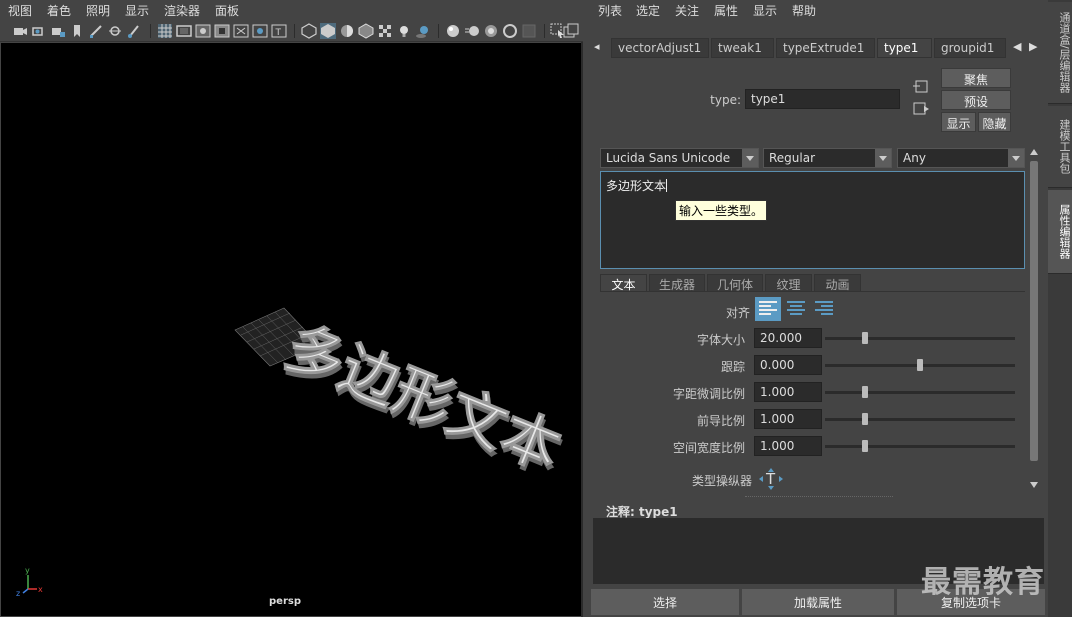  Describe the element at coordinates (597, 46) in the screenshot. I see `tab-scroll-left-icon: ◂` at that location.